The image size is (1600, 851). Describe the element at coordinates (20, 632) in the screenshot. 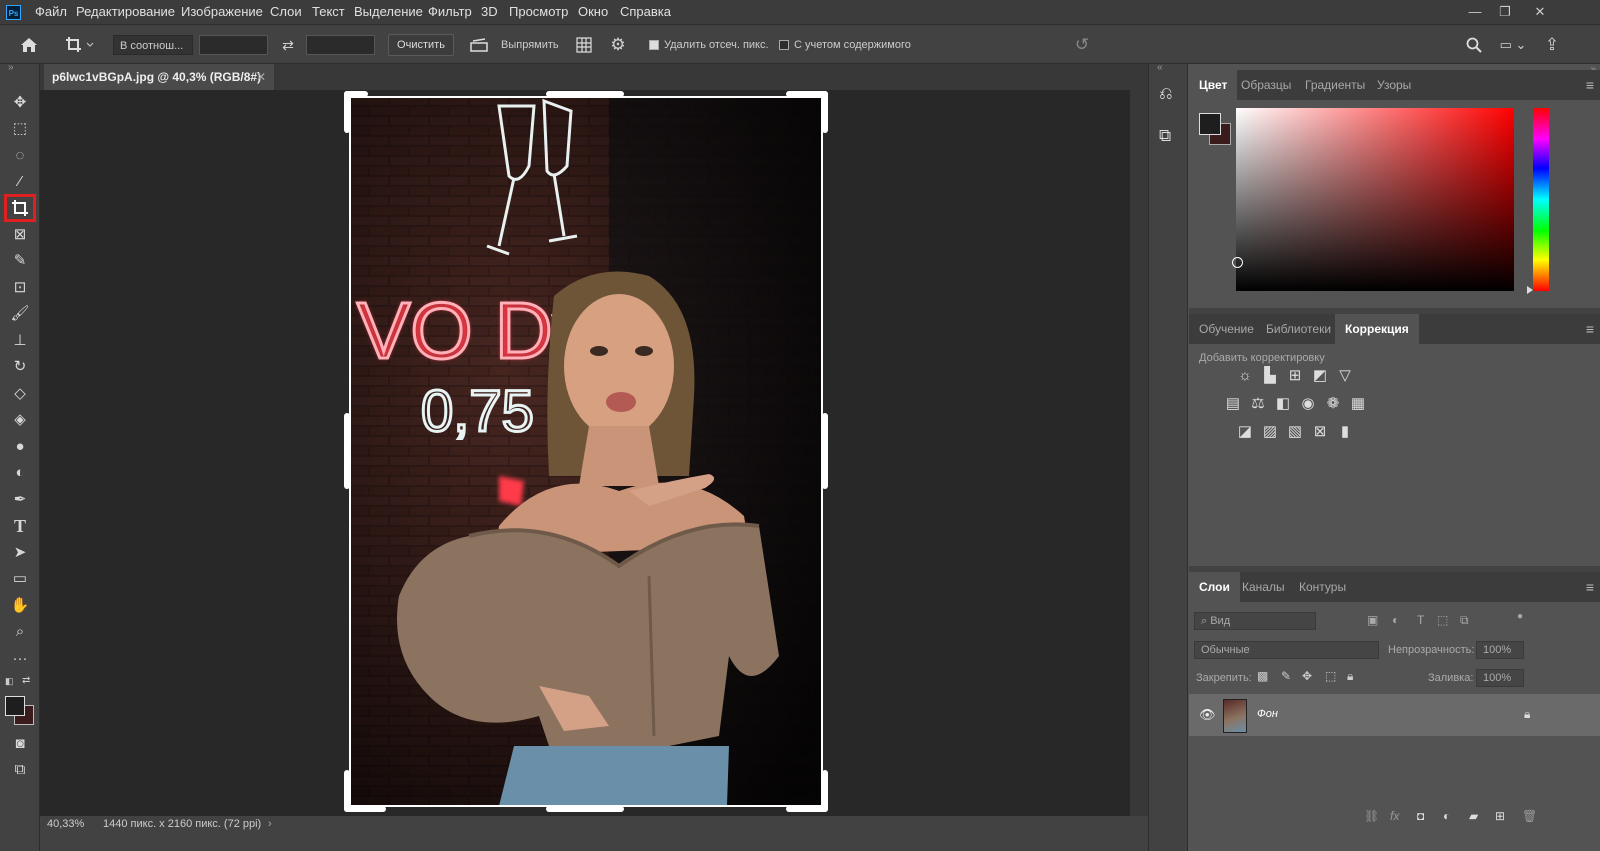

I see `zoom-tool-icon: ⌕` at that location.